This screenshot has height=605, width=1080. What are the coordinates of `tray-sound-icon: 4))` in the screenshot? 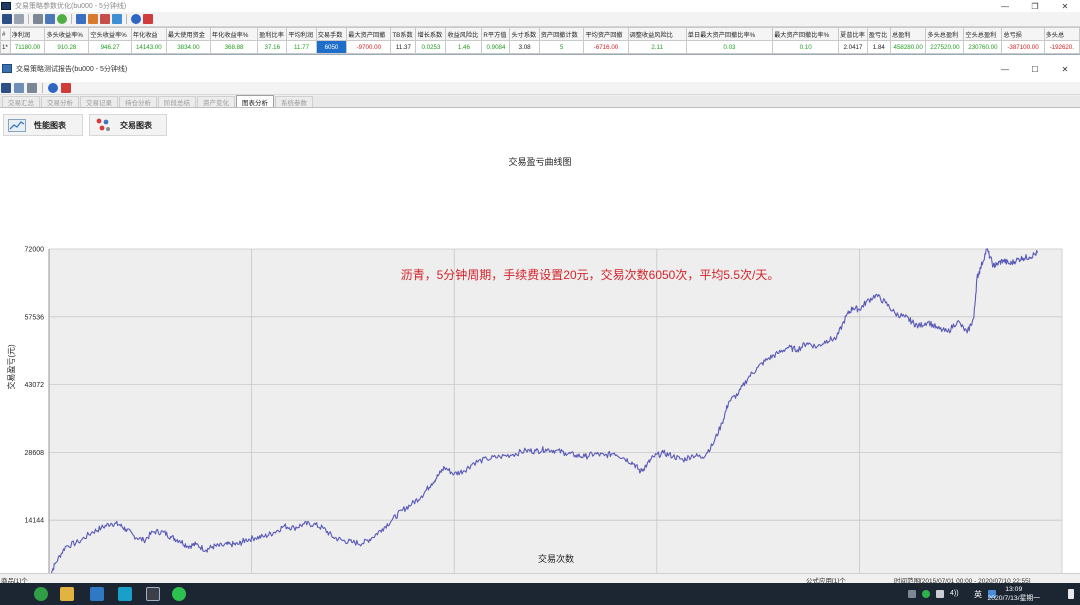 It's located at (954, 593).